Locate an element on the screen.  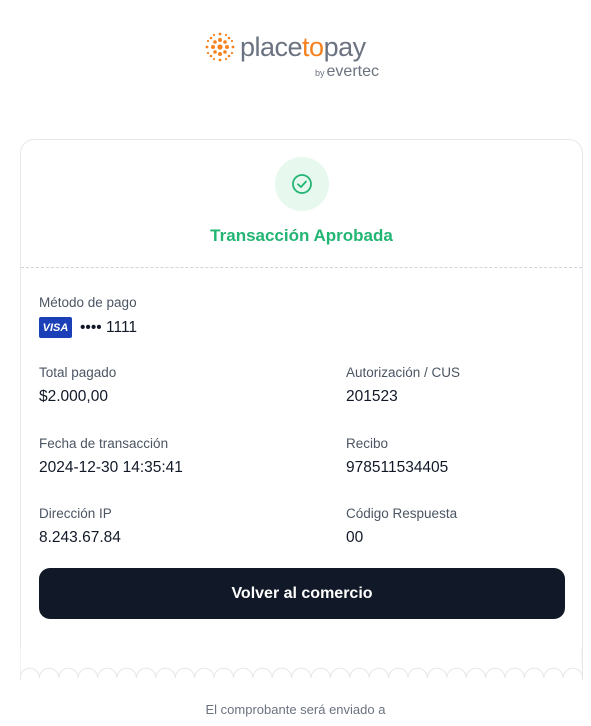
receipt-scalloped-edge is located at coordinates (301, 663).